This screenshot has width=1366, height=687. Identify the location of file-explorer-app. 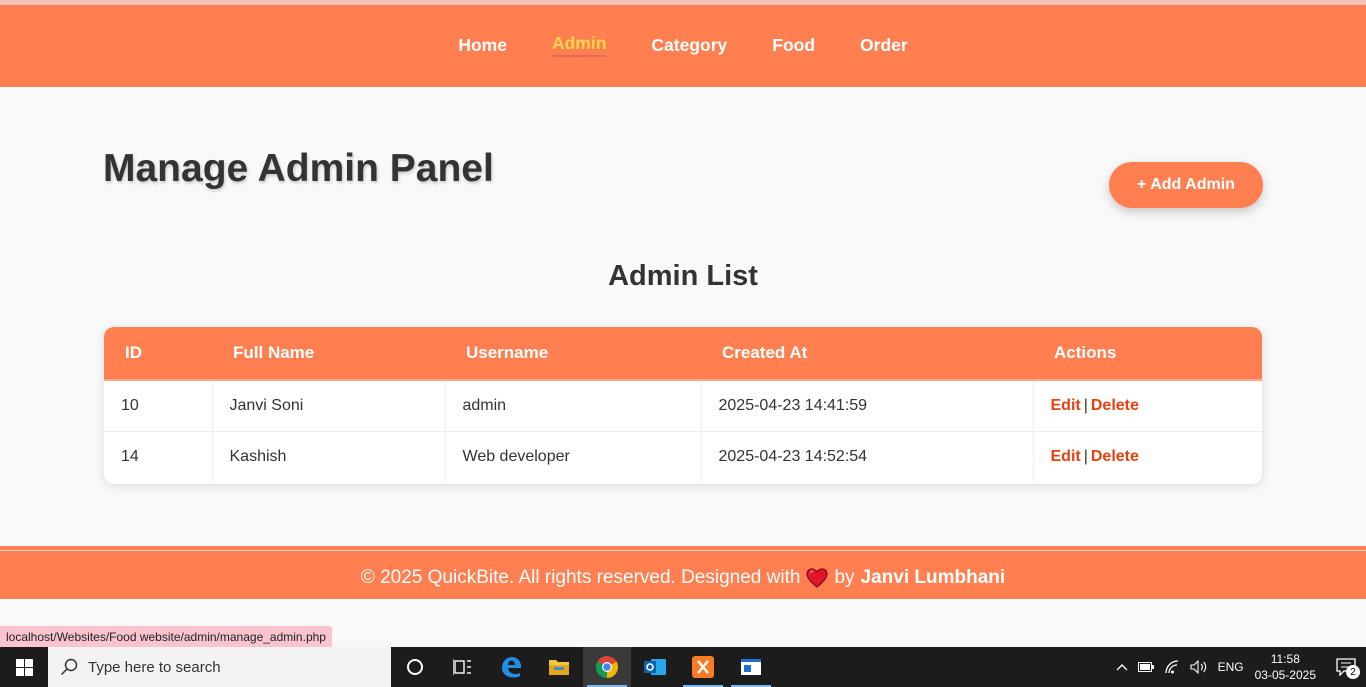
(559, 667).